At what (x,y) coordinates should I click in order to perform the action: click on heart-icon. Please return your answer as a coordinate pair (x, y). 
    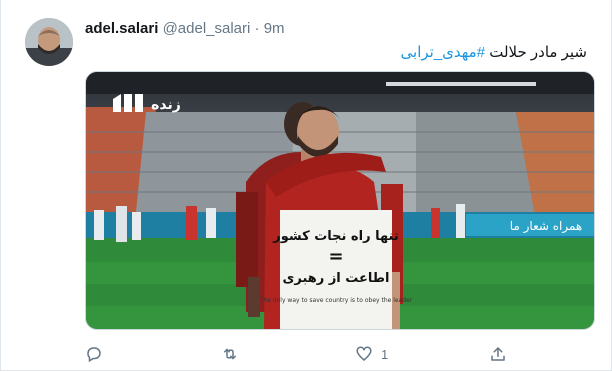
    Looking at the image, I should click on (364, 354).